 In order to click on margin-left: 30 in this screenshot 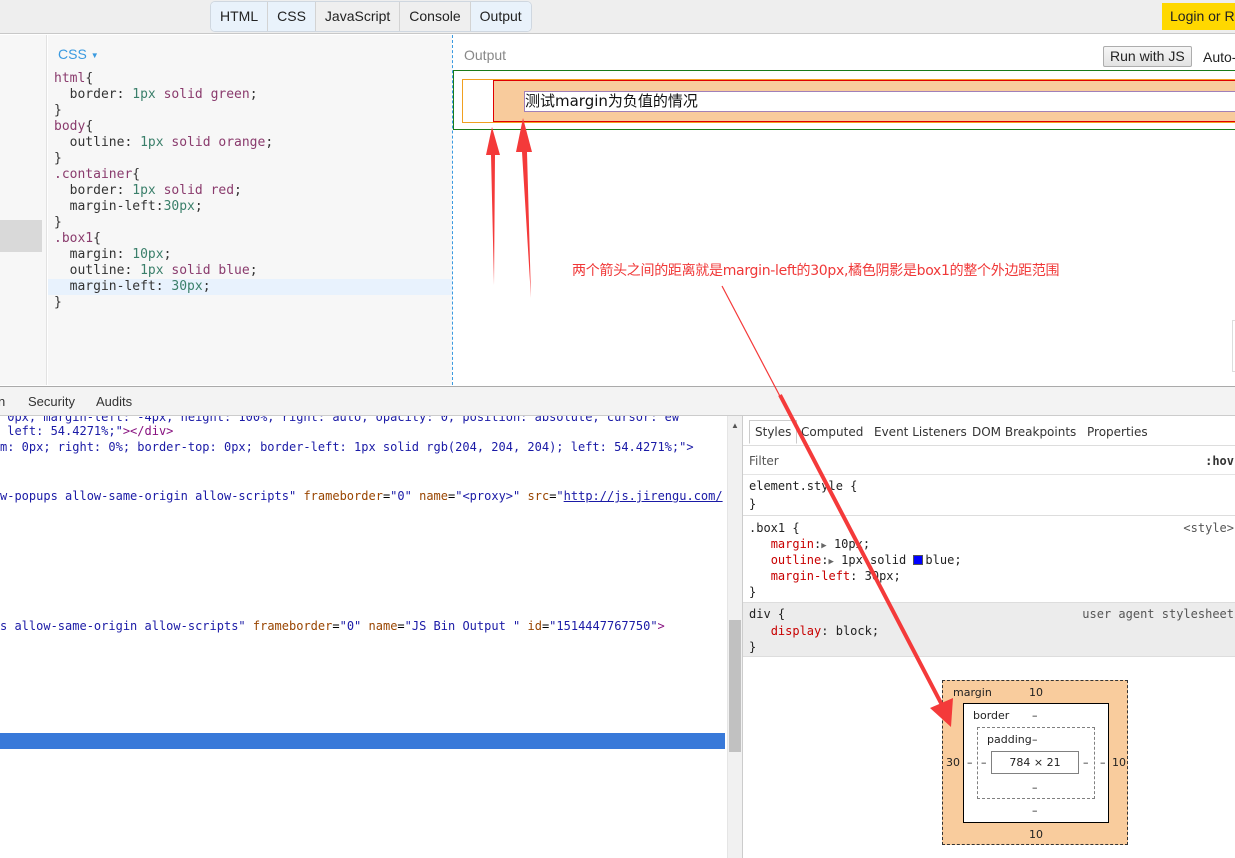, I will do `click(953, 762)`.